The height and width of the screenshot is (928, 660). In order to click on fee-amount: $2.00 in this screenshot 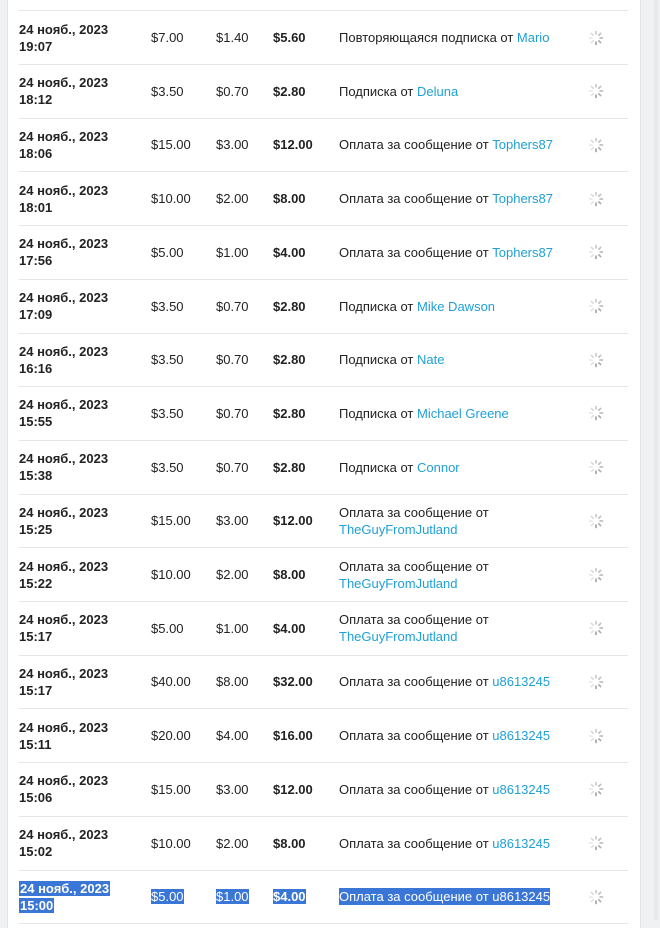, I will do `click(232, 843)`.